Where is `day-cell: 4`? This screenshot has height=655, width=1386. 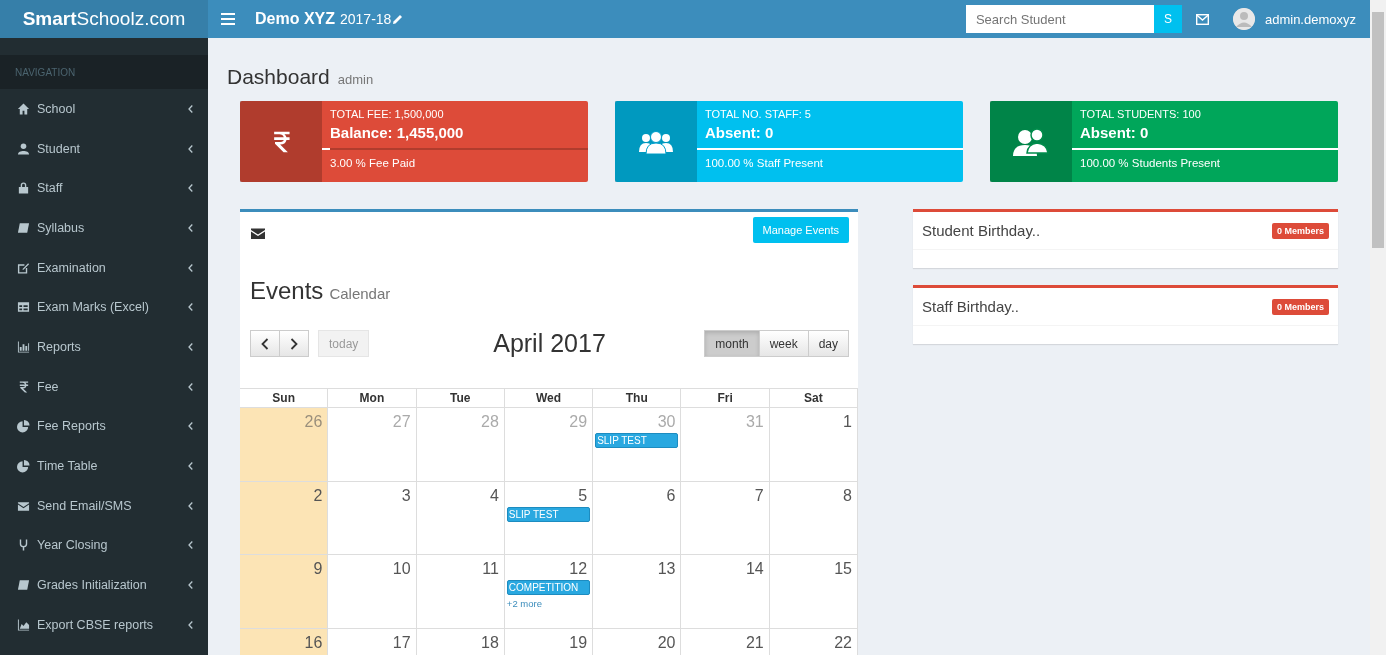 day-cell: 4 is located at coordinates (460, 518).